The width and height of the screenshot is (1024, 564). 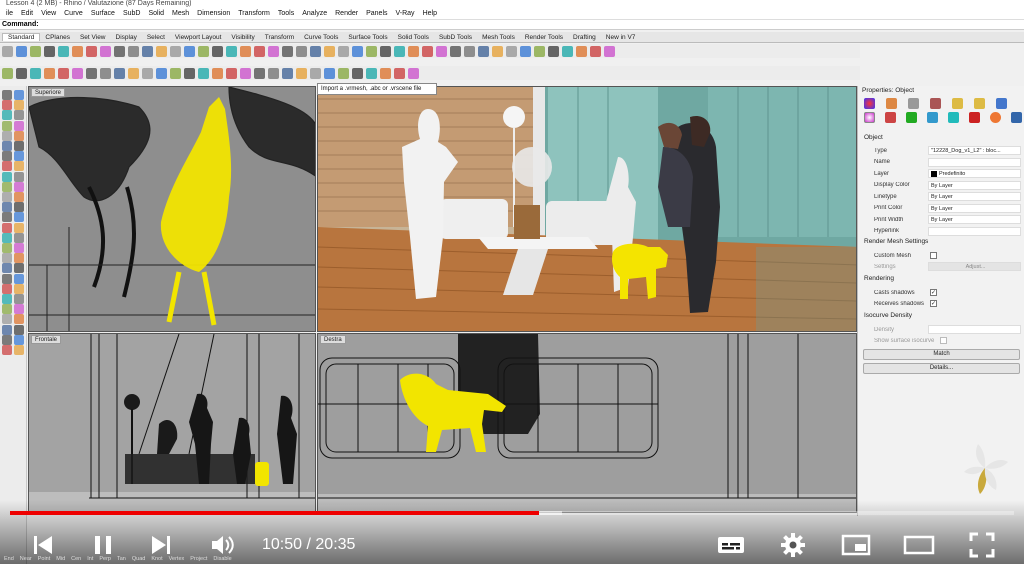 What do you see at coordinates (911, 117) in the screenshot?
I see `green-cube-icon` at bounding box center [911, 117].